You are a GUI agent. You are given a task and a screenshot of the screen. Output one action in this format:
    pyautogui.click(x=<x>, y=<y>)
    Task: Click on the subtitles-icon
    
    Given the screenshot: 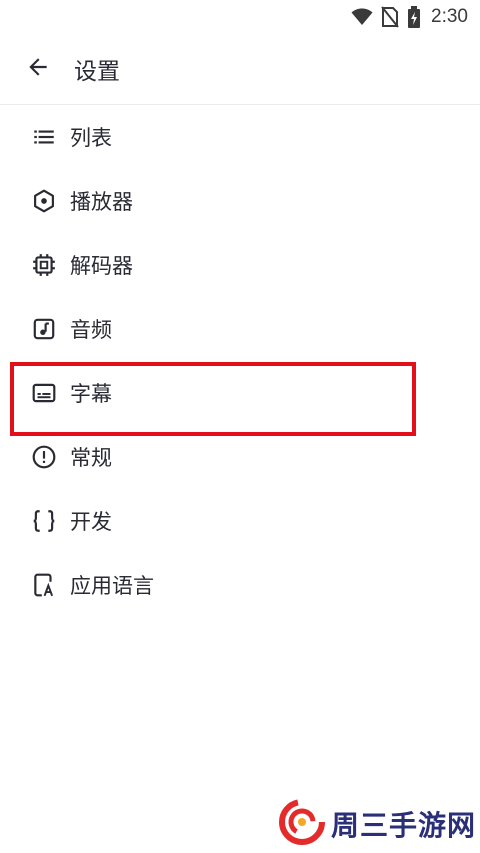 What is the action you would take?
    pyautogui.click(x=44, y=393)
    